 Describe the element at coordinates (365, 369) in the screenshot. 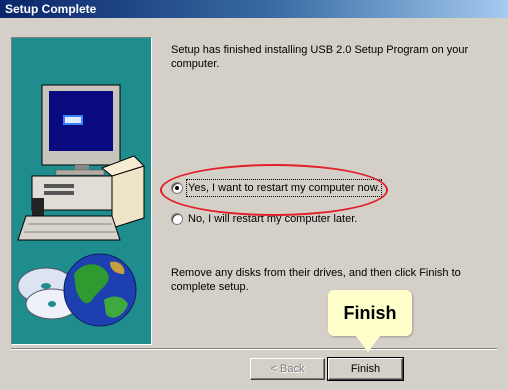

I see `finish-button: Finish` at that location.